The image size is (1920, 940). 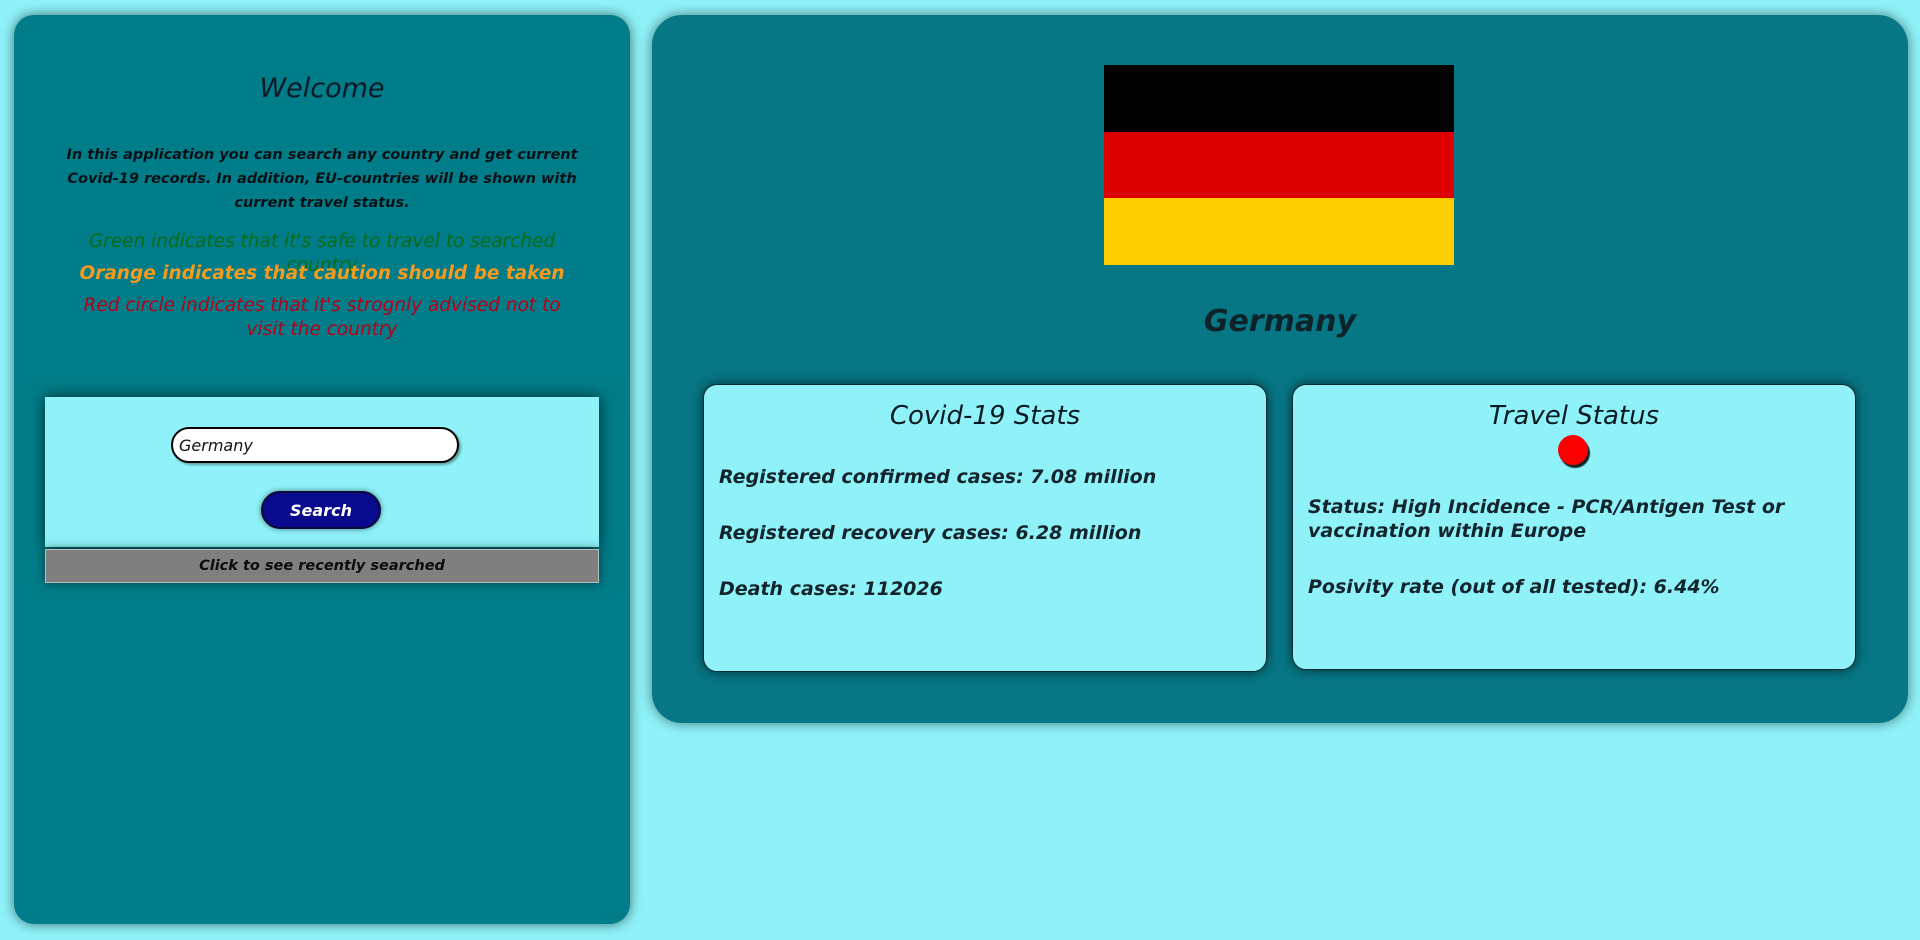 What do you see at coordinates (1514, 587) in the screenshot?
I see `positivity-rate-text: Posivity rate (out of all tested): 6.44%` at bounding box center [1514, 587].